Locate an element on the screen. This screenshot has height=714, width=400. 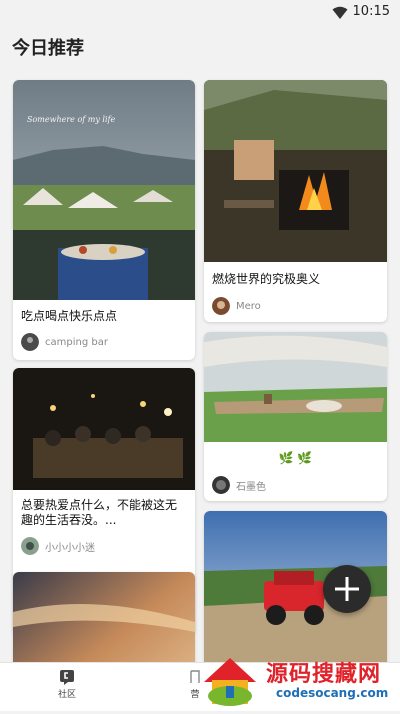
post-author: Mero is located at coordinates (236, 306).